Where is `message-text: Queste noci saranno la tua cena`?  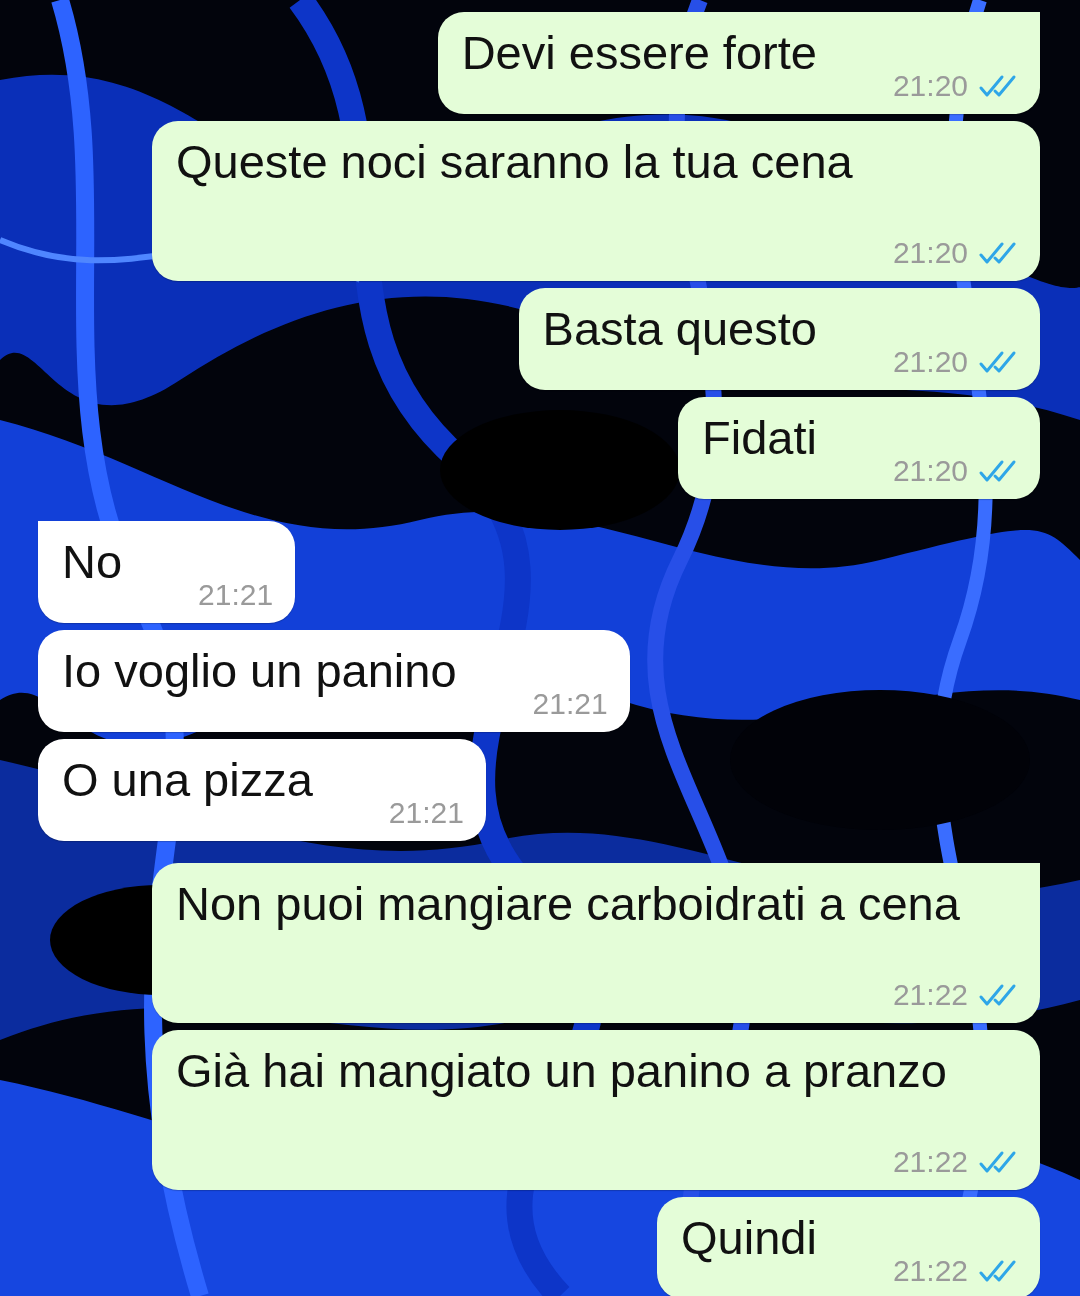 message-text: Queste noci saranno la tua cena is located at coordinates (514, 162).